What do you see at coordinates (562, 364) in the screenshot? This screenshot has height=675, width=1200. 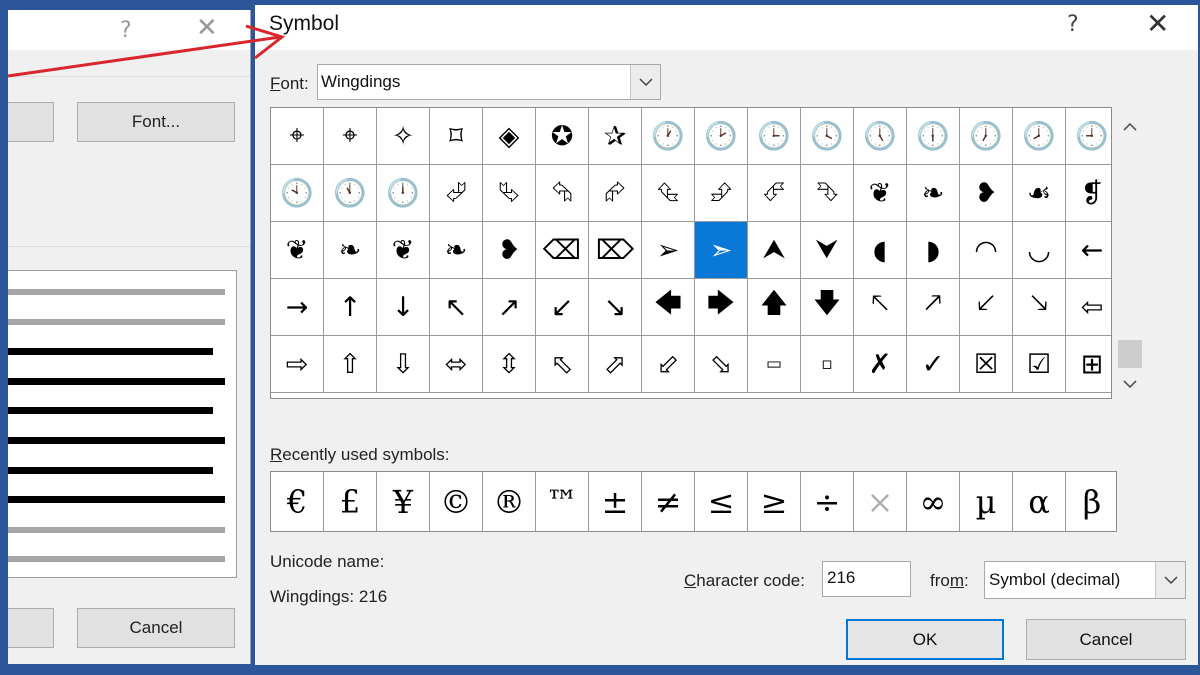 I see `symbol-cell: ⬁` at bounding box center [562, 364].